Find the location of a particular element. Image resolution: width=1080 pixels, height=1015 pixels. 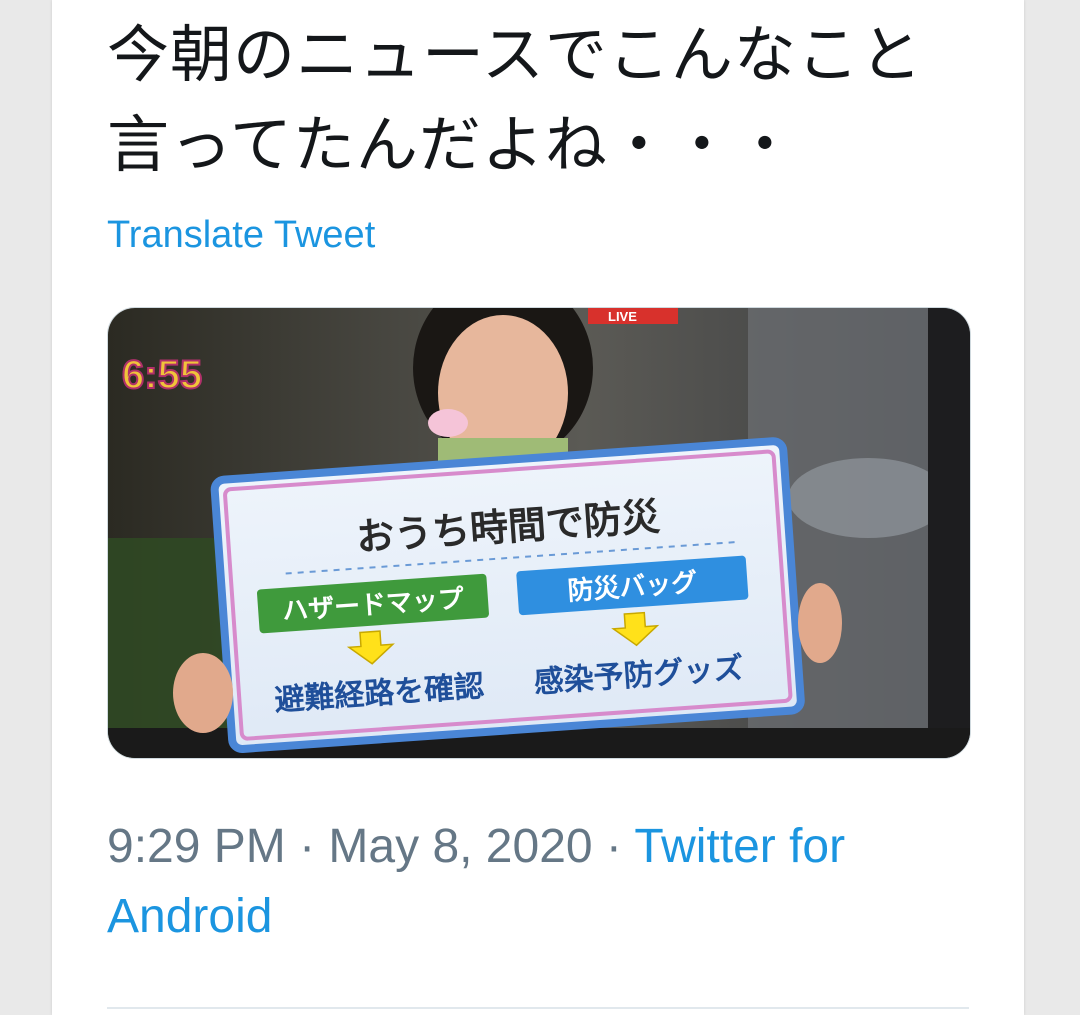

tweet-time: 9:29 PM is located at coordinates (196, 846).